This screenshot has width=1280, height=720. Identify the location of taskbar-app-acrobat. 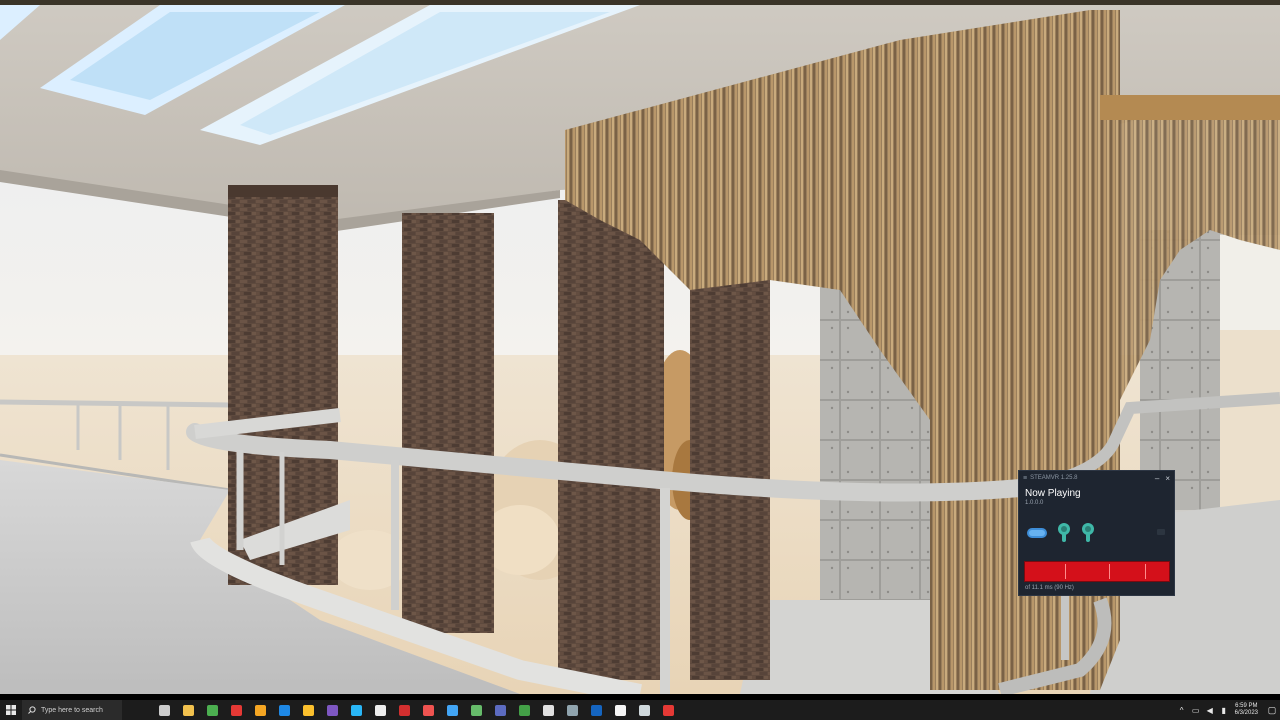
(404, 710).